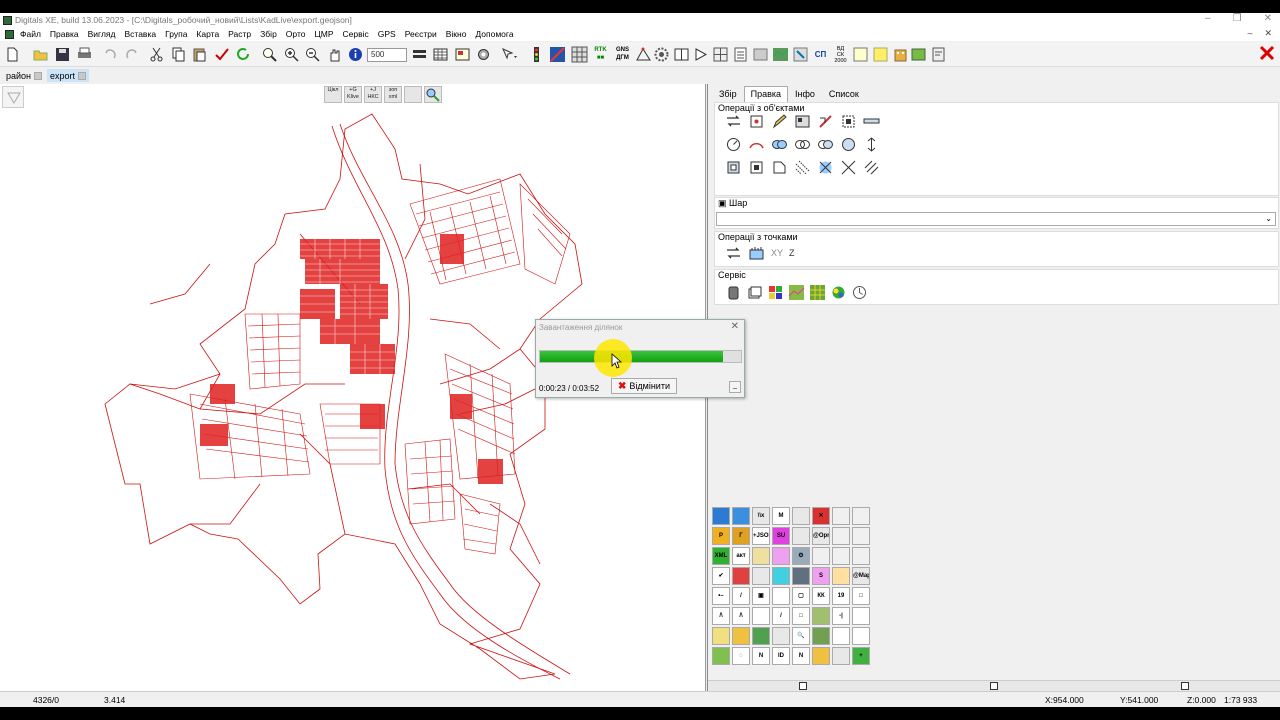 The height and width of the screenshot is (720, 1280). Describe the element at coordinates (820, 54) in the screenshot. I see `sp-icon: СП` at that location.